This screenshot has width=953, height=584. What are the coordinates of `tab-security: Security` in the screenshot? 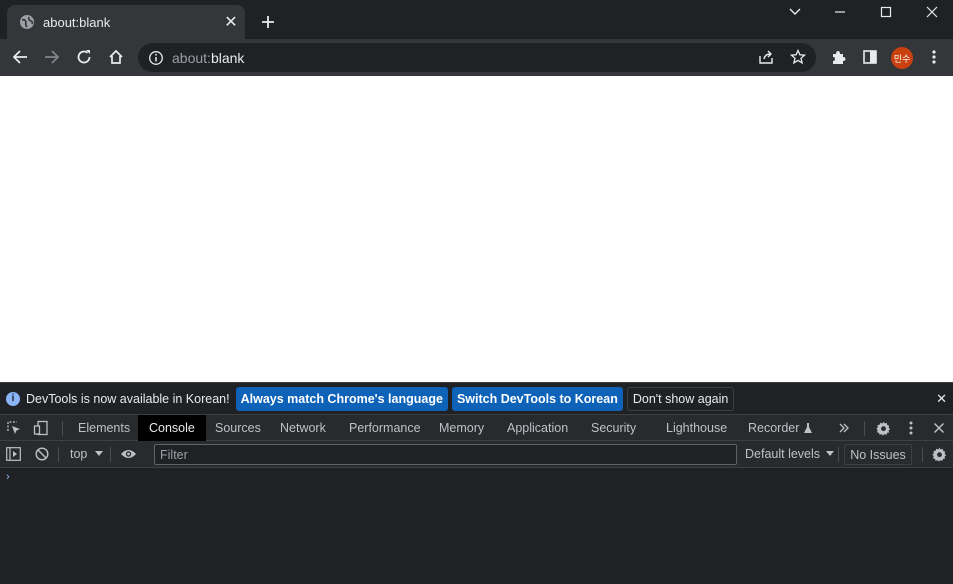 It's located at (613, 428).